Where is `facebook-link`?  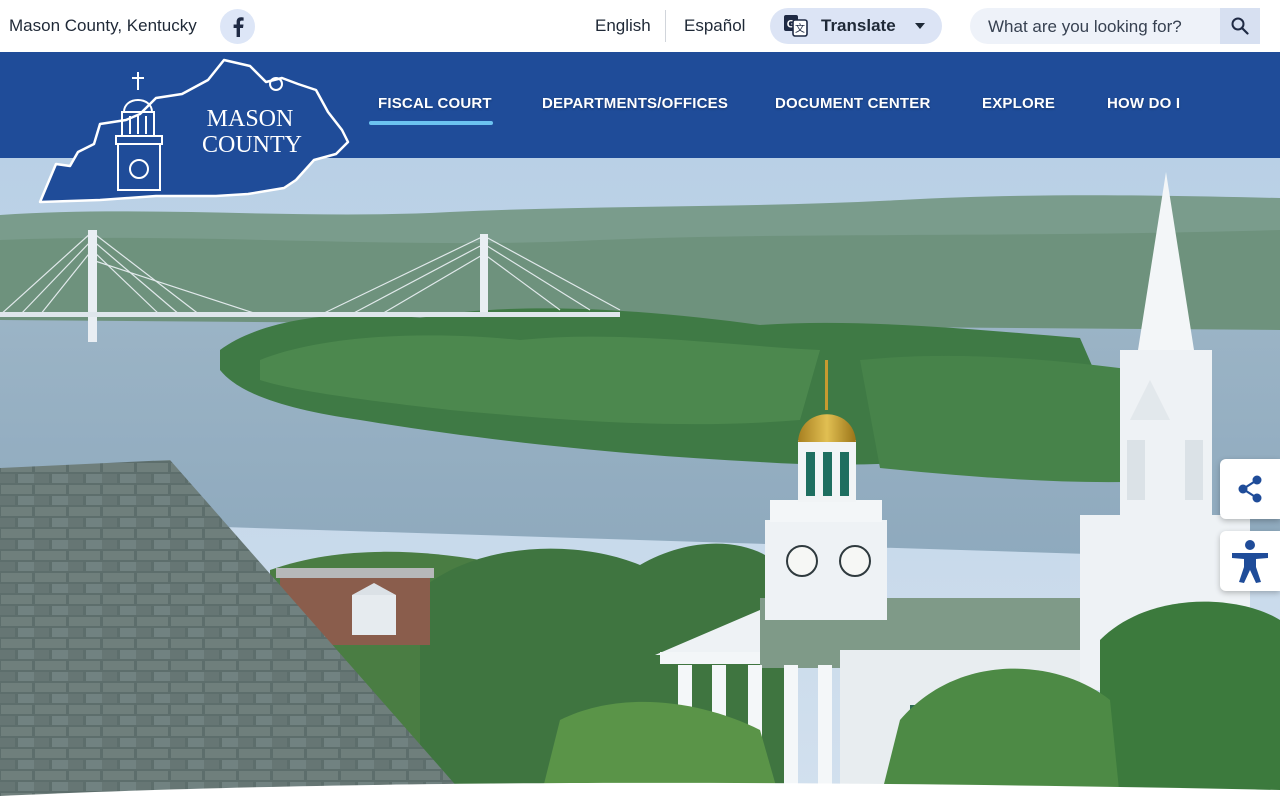 facebook-link is located at coordinates (237, 26).